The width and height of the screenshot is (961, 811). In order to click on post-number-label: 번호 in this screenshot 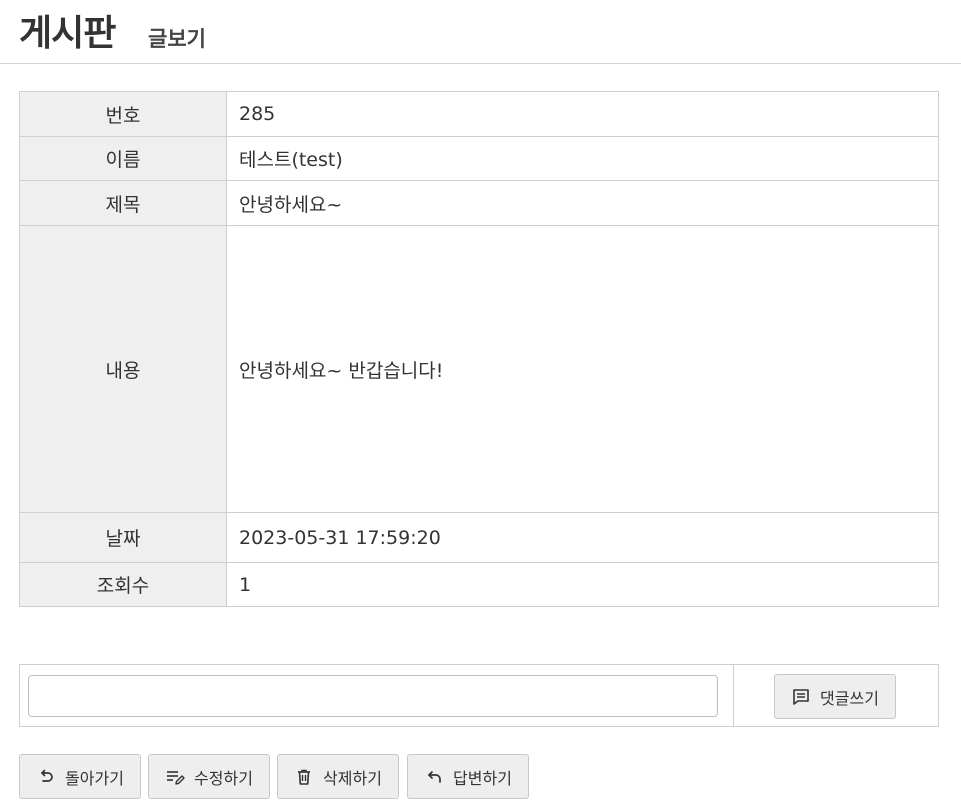, I will do `click(123, 114)`.